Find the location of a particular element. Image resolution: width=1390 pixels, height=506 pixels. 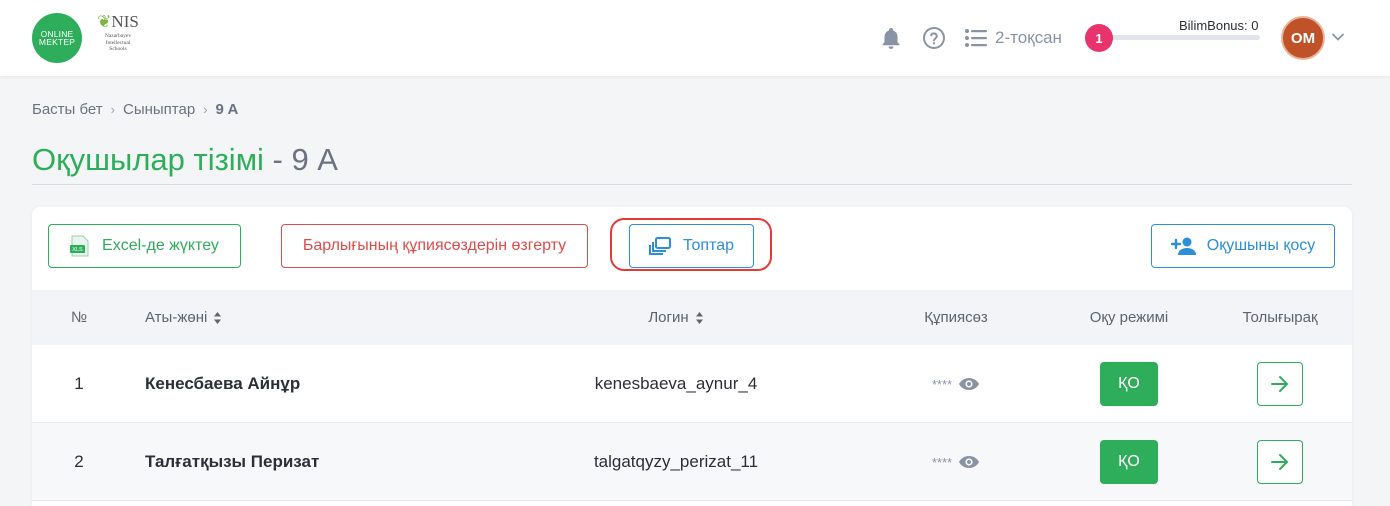

nis-logo: ❦NIS Nazarbayev Intellectual Schools is located at coordinates (118, 39).